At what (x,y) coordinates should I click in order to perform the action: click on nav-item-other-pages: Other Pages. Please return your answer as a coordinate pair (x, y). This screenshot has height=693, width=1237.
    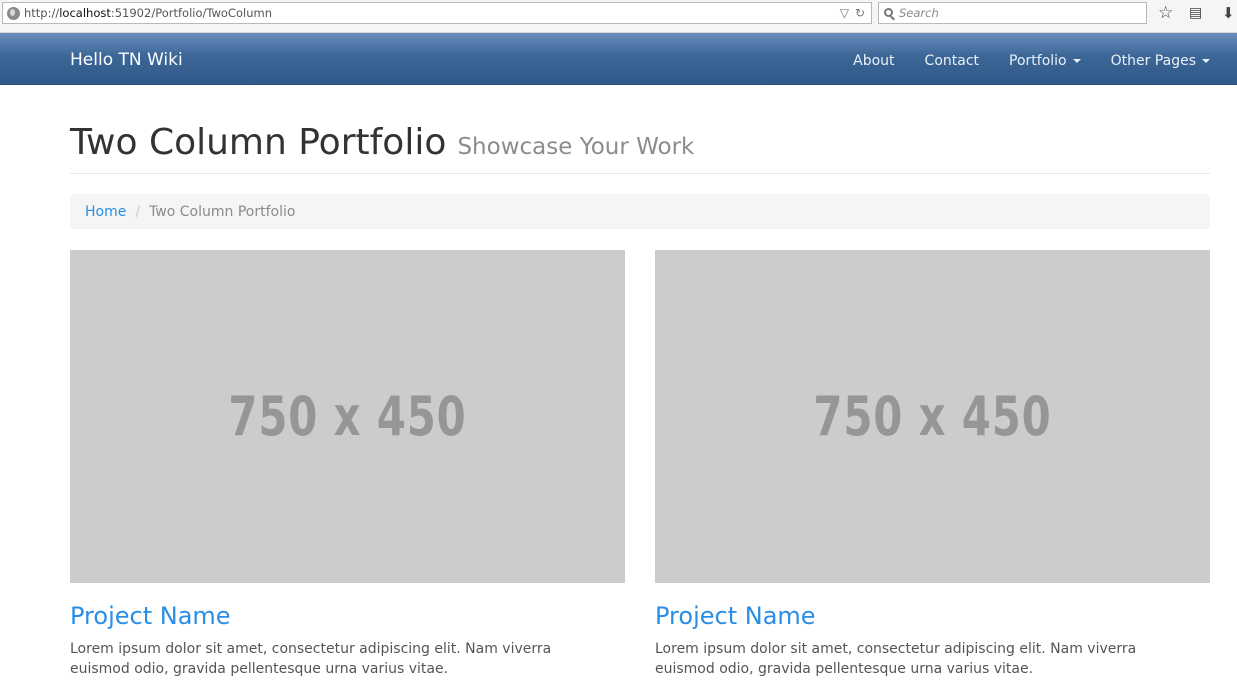
    Looking at the image, I should click on (1160, 61).